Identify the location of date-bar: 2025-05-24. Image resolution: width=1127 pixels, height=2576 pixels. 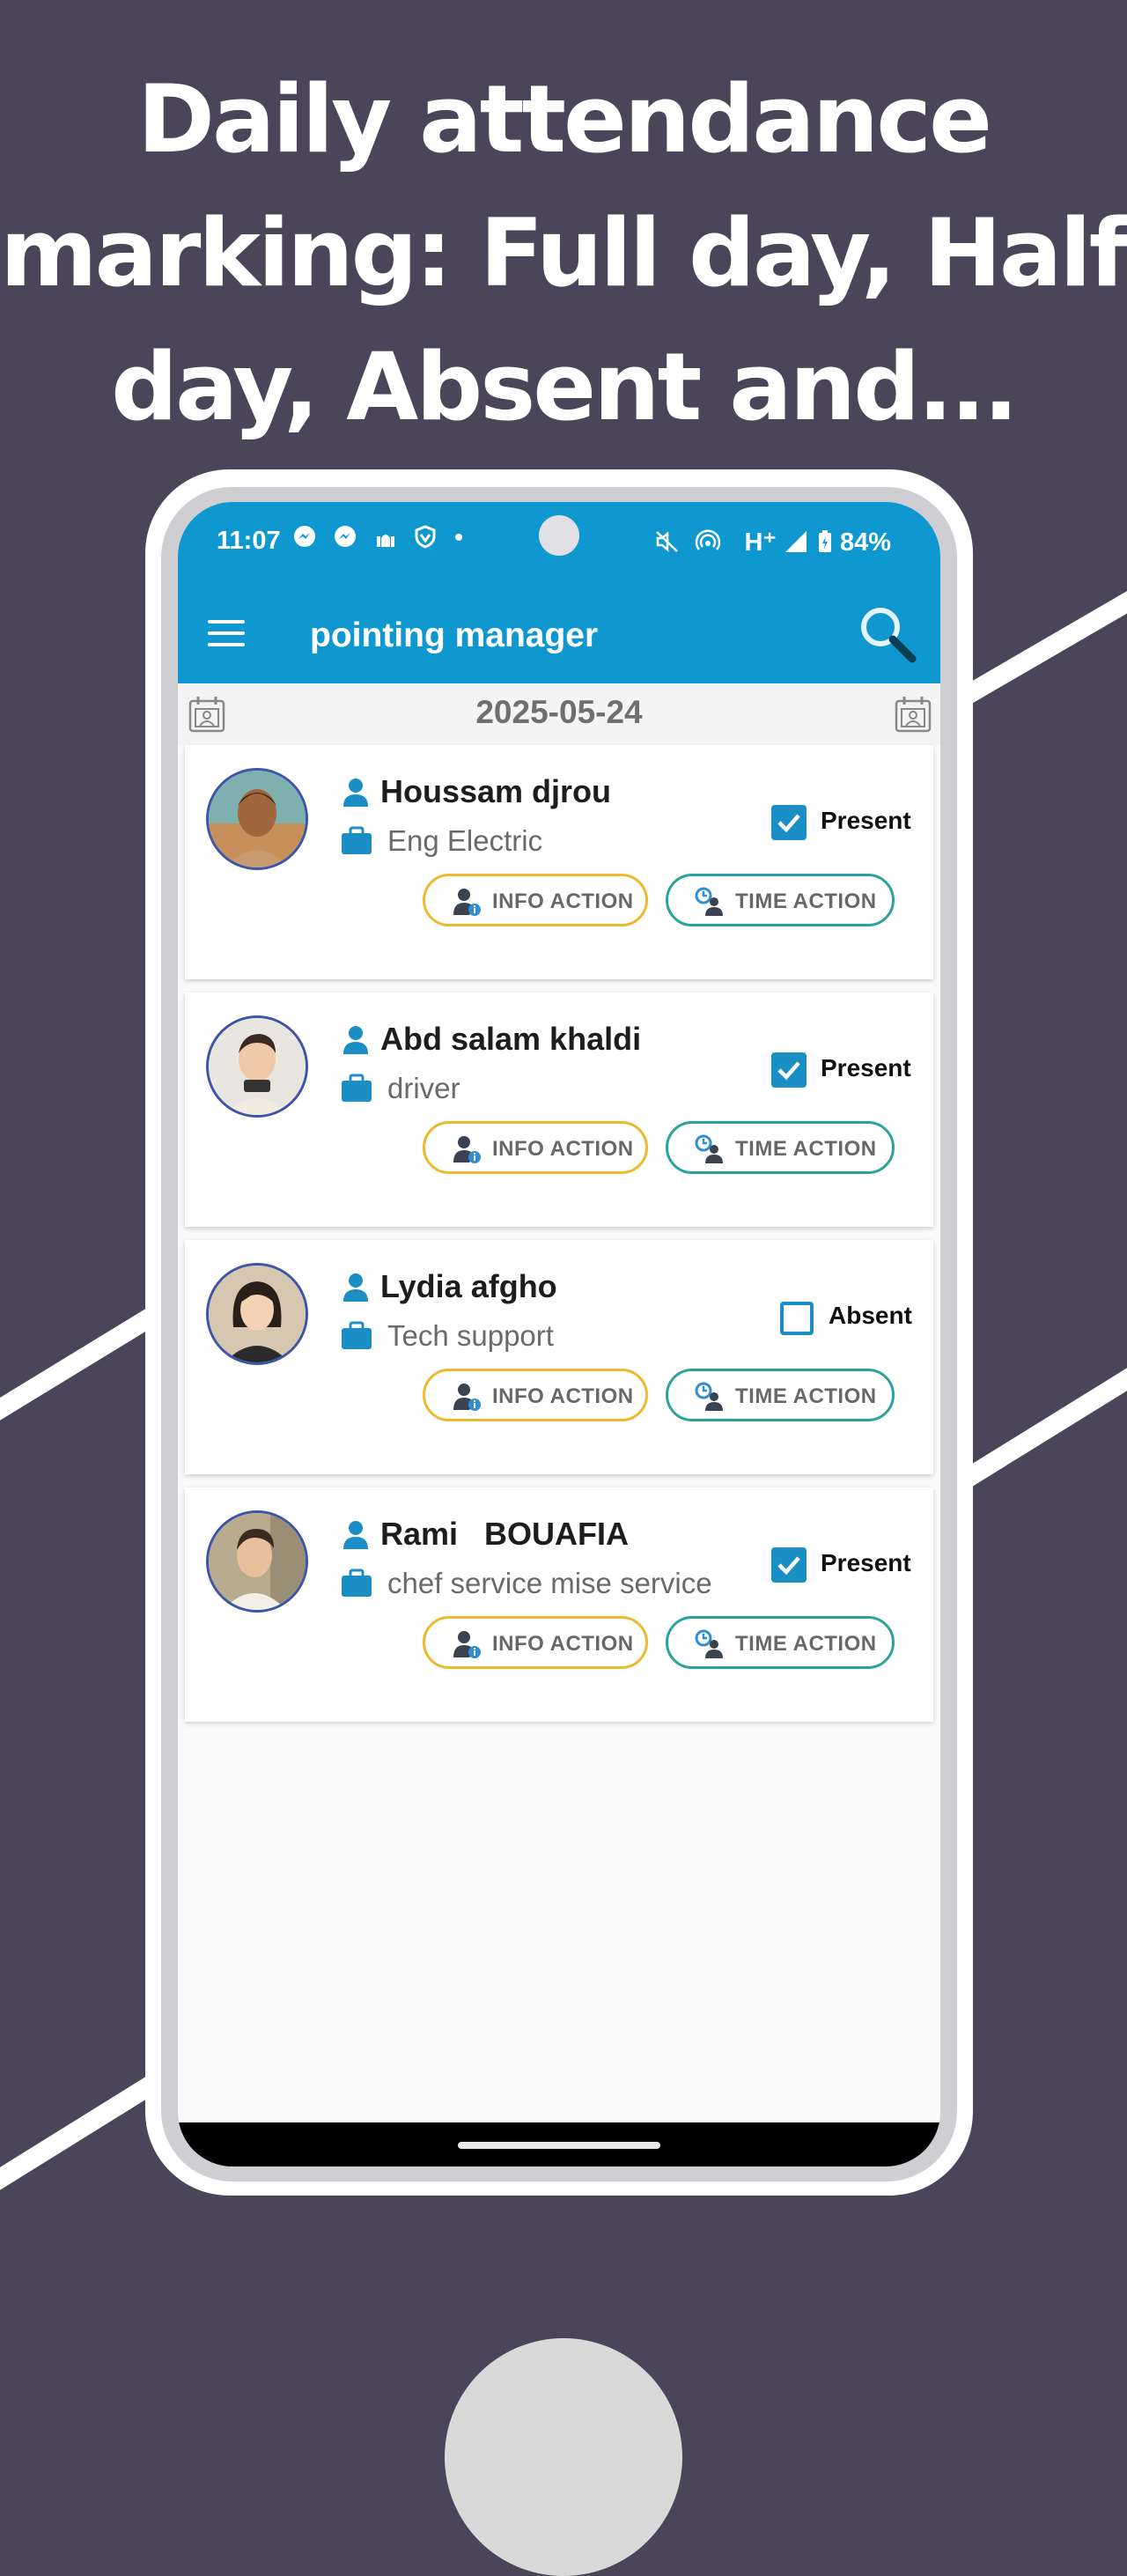
(559, 714).